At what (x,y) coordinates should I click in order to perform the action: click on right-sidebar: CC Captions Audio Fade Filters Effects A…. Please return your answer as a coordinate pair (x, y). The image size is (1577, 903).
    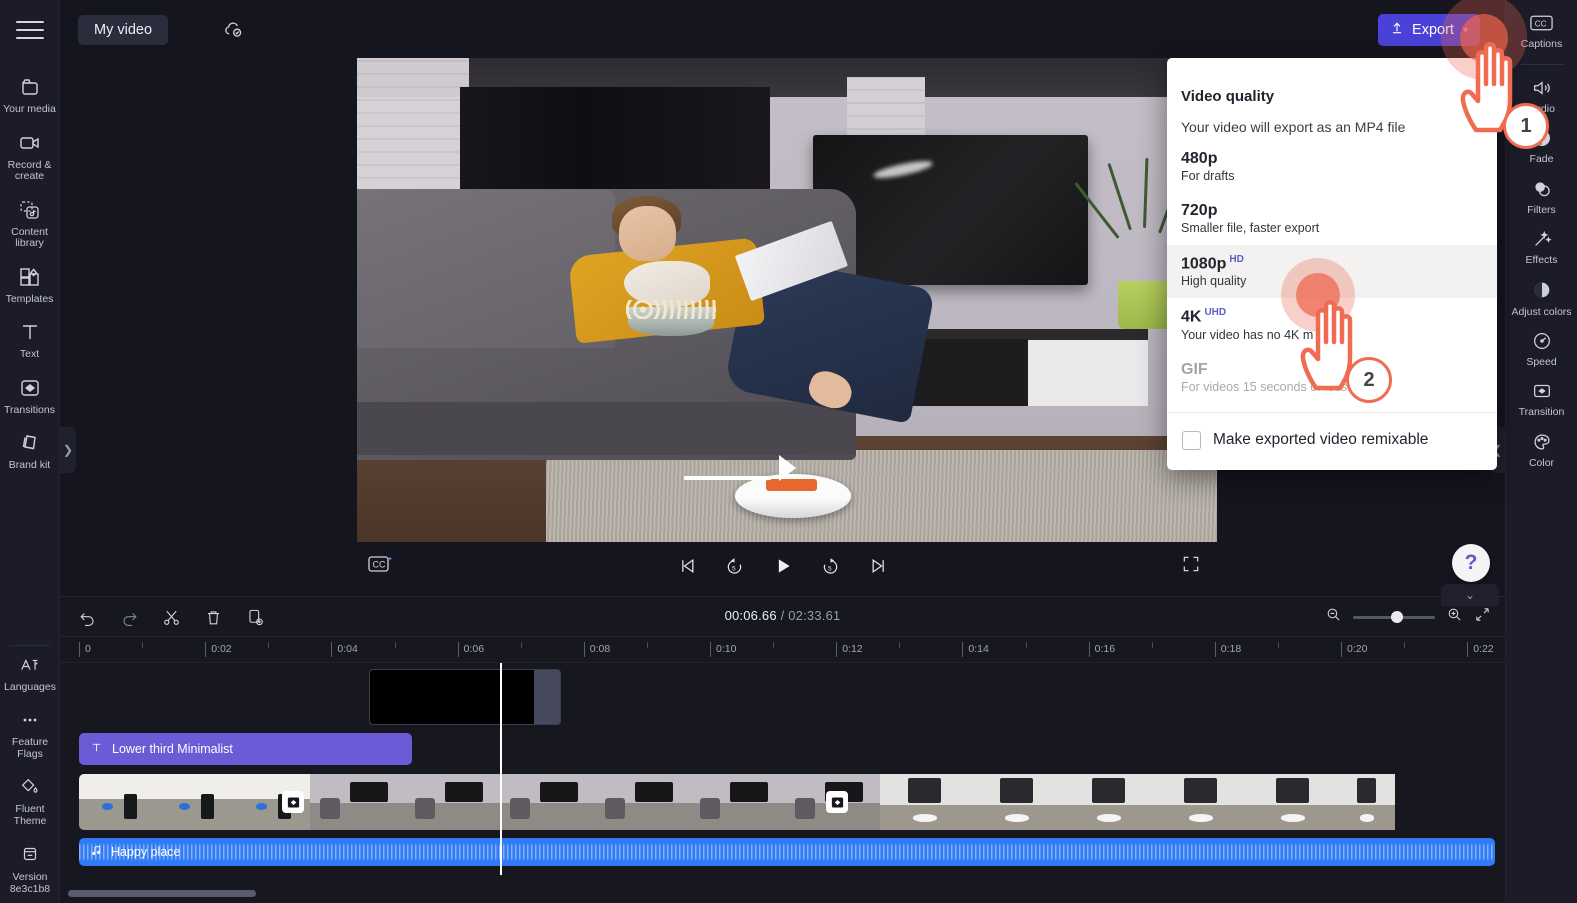
    Looking at the image, I should click on (1541, 451).